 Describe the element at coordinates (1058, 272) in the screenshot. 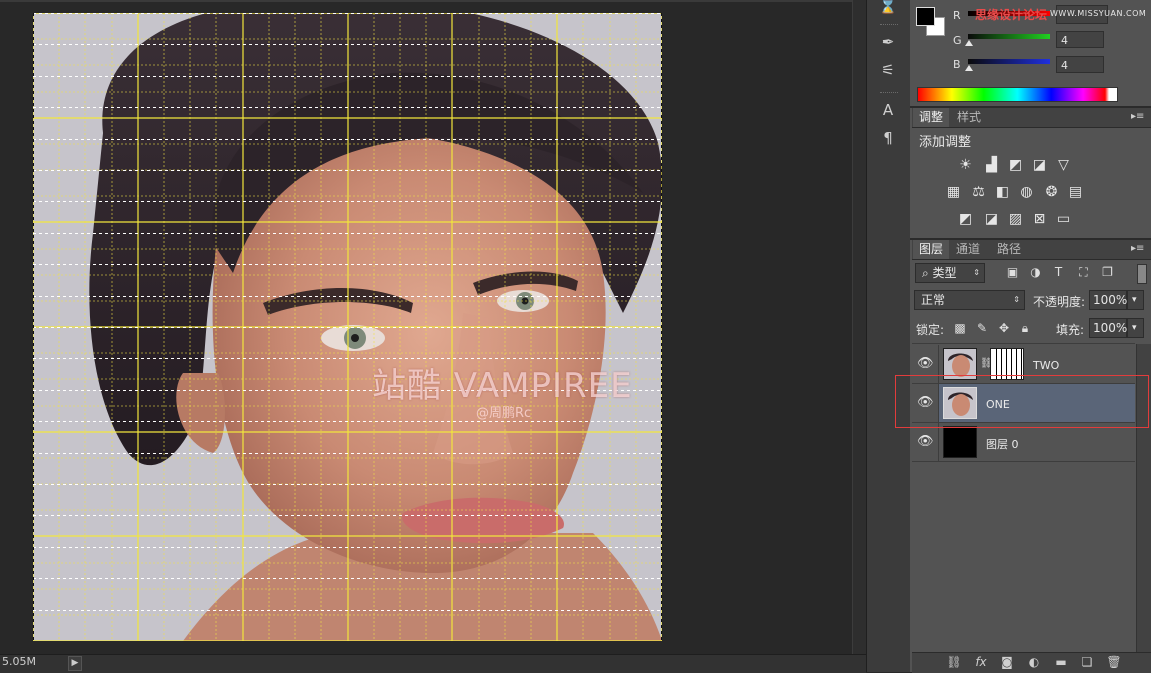

I see `filter-type-icon: T` at that location.